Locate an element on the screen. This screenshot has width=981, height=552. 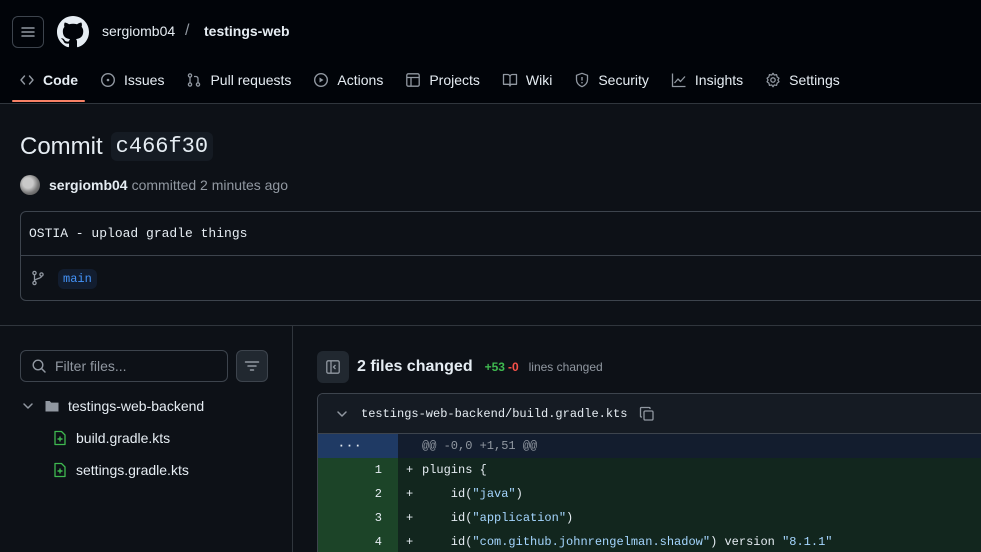
tab-security: Security is located at coordinates (611, 80).